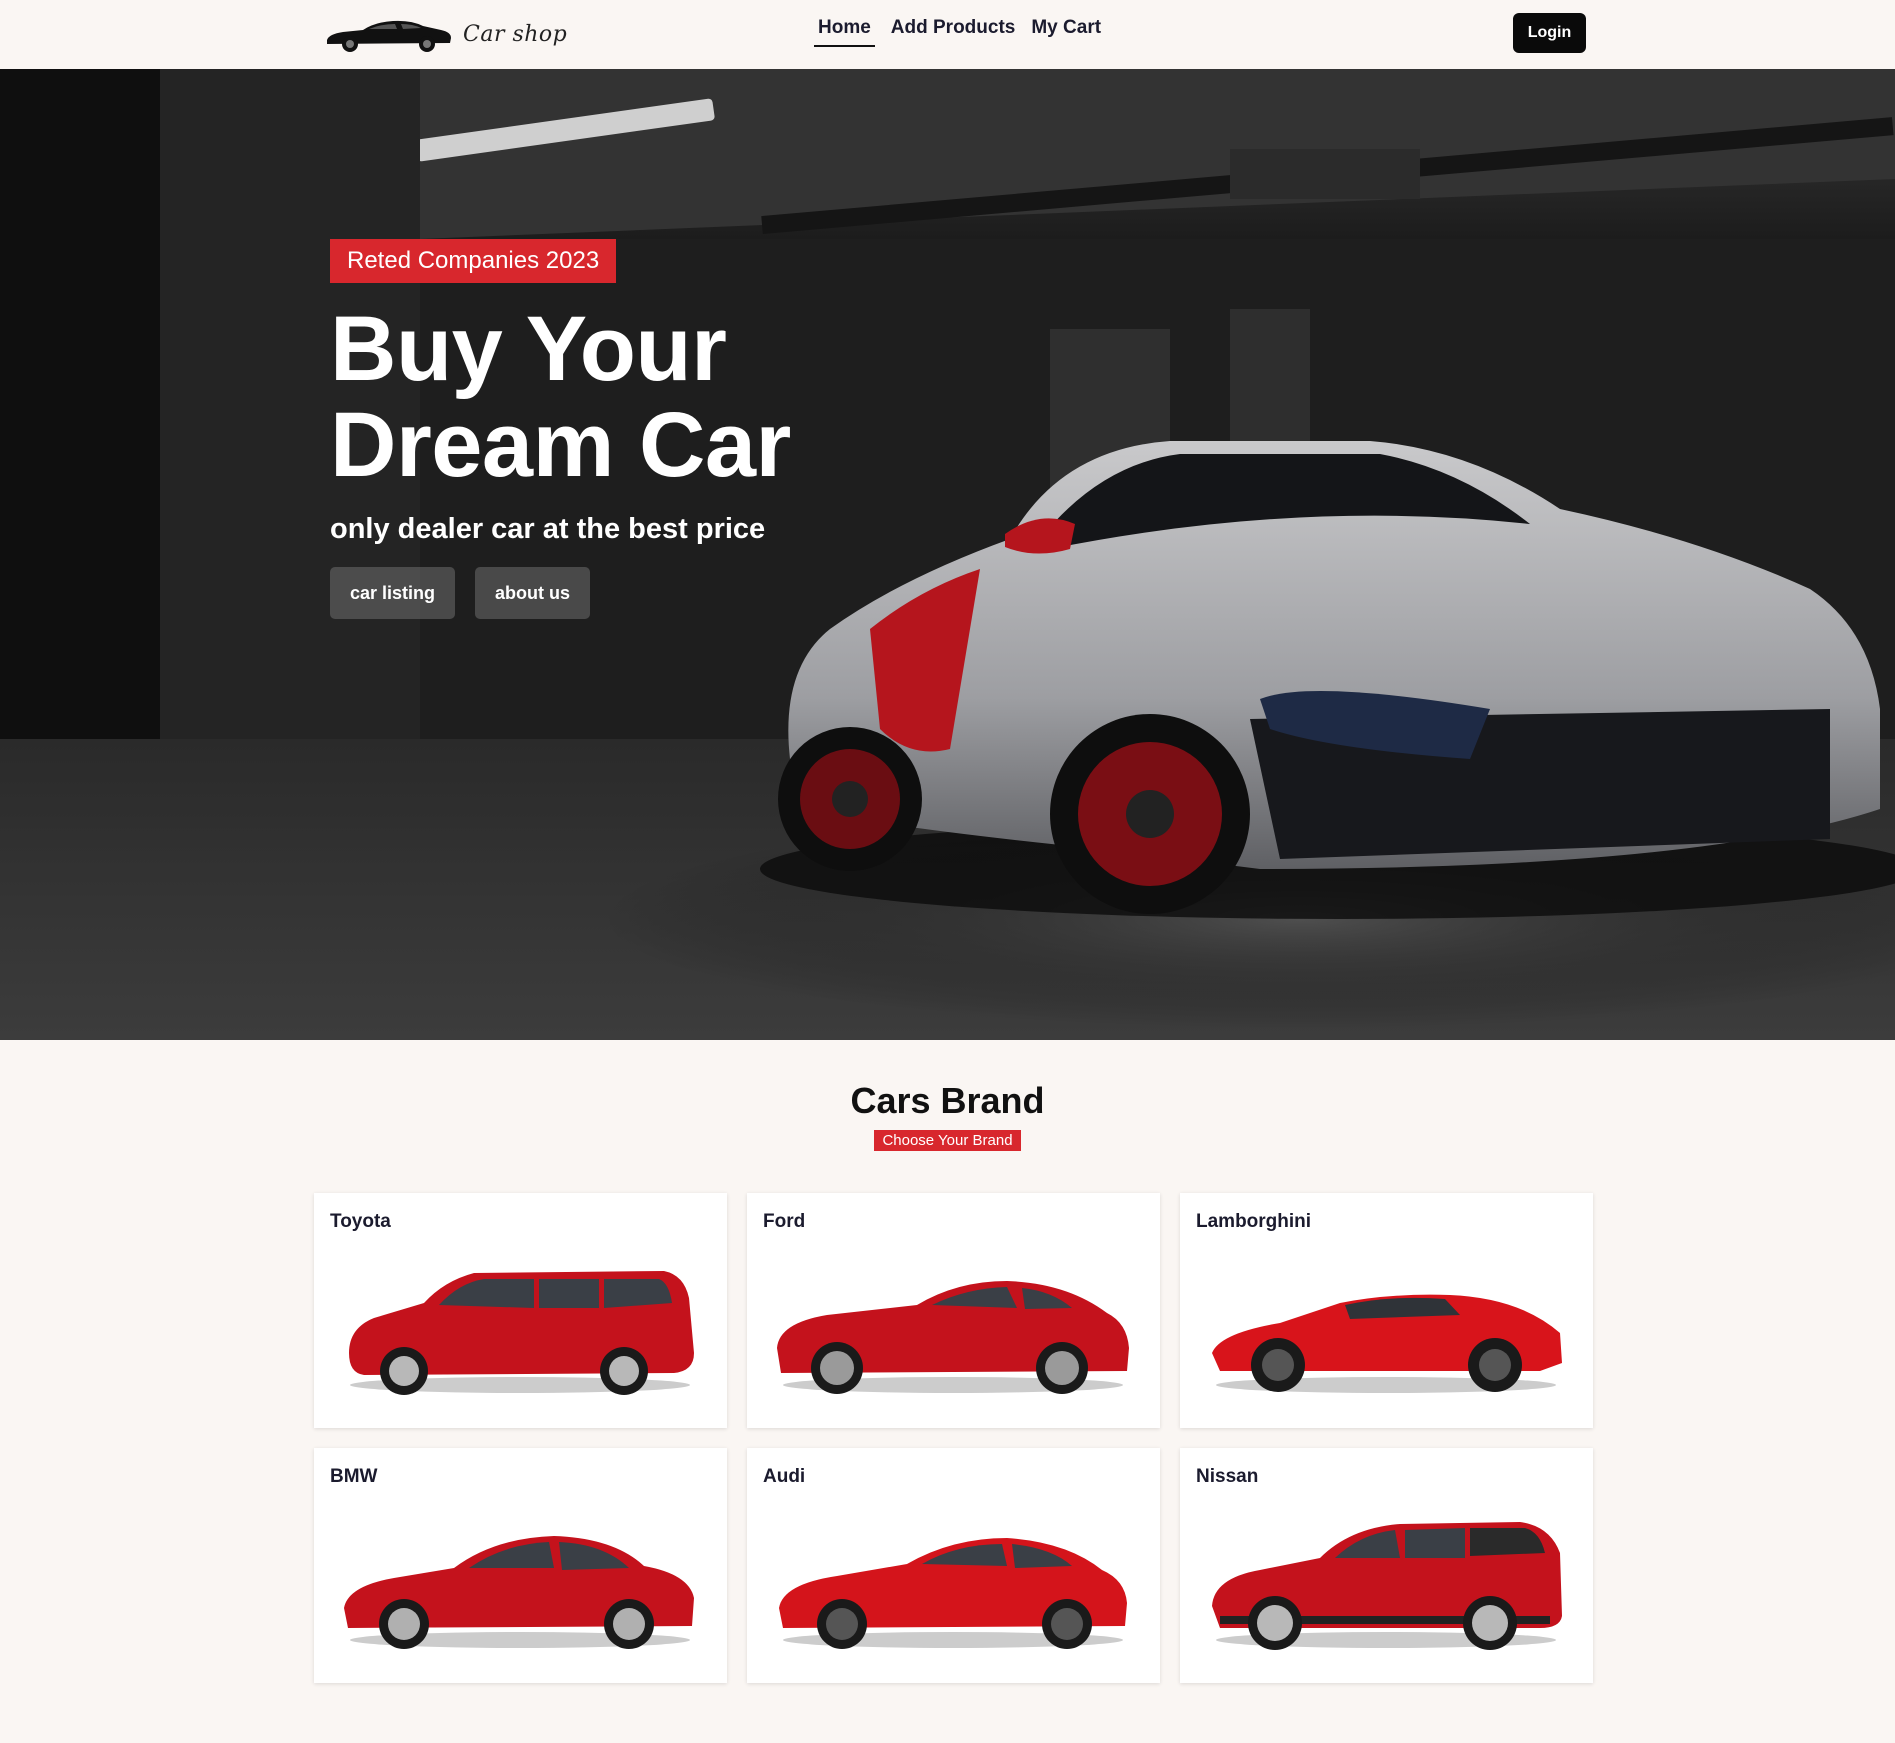 The height and width of the screenshot is (1743, 1895). I want to click on brand-card-label: Toyota, so click(360, 1221).